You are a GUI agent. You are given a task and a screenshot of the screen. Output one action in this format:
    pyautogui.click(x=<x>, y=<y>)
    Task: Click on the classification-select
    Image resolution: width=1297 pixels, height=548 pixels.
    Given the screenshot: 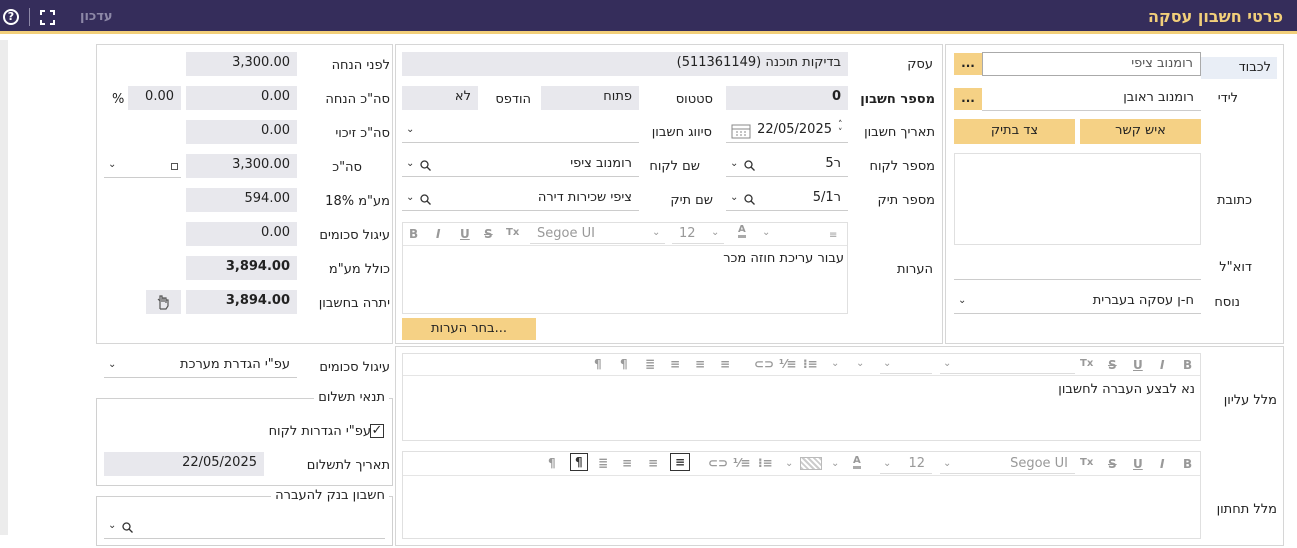 What is the action you would take?
    pyautogui.click(x=520, y=131)
    